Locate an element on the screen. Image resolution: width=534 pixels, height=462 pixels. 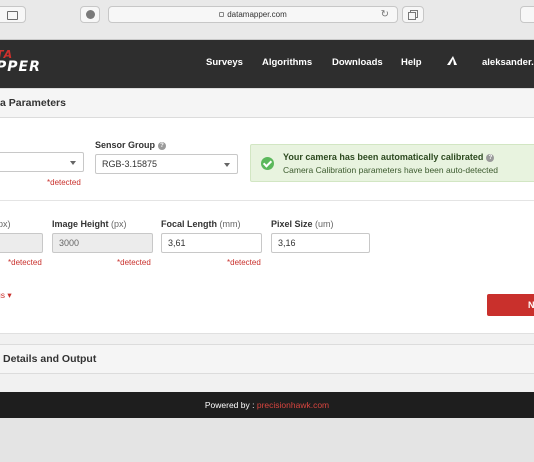
sensor-group-select: RGB-3.15875 is located at coordinates (166, 164).